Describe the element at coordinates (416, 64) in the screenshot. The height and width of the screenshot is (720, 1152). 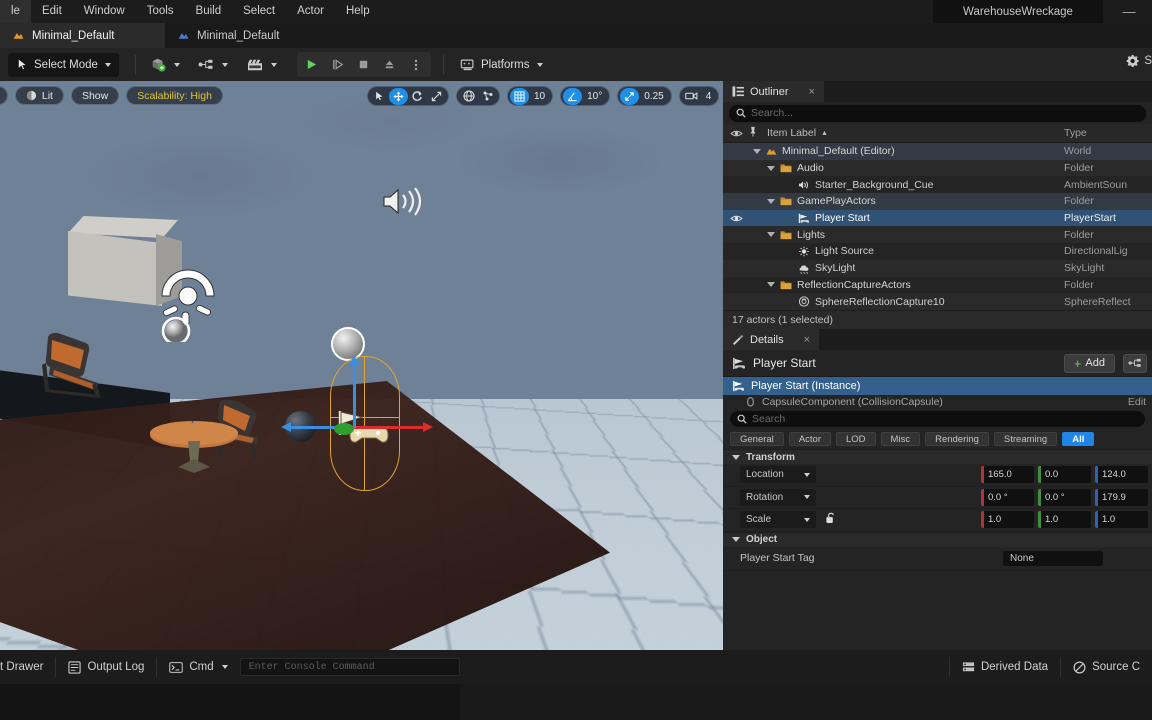
I see `play-options-button` at that location.